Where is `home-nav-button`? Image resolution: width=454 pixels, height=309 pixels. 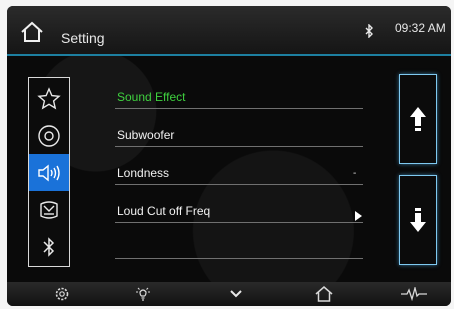 home-nav-button is located at coordinates (324, 294).